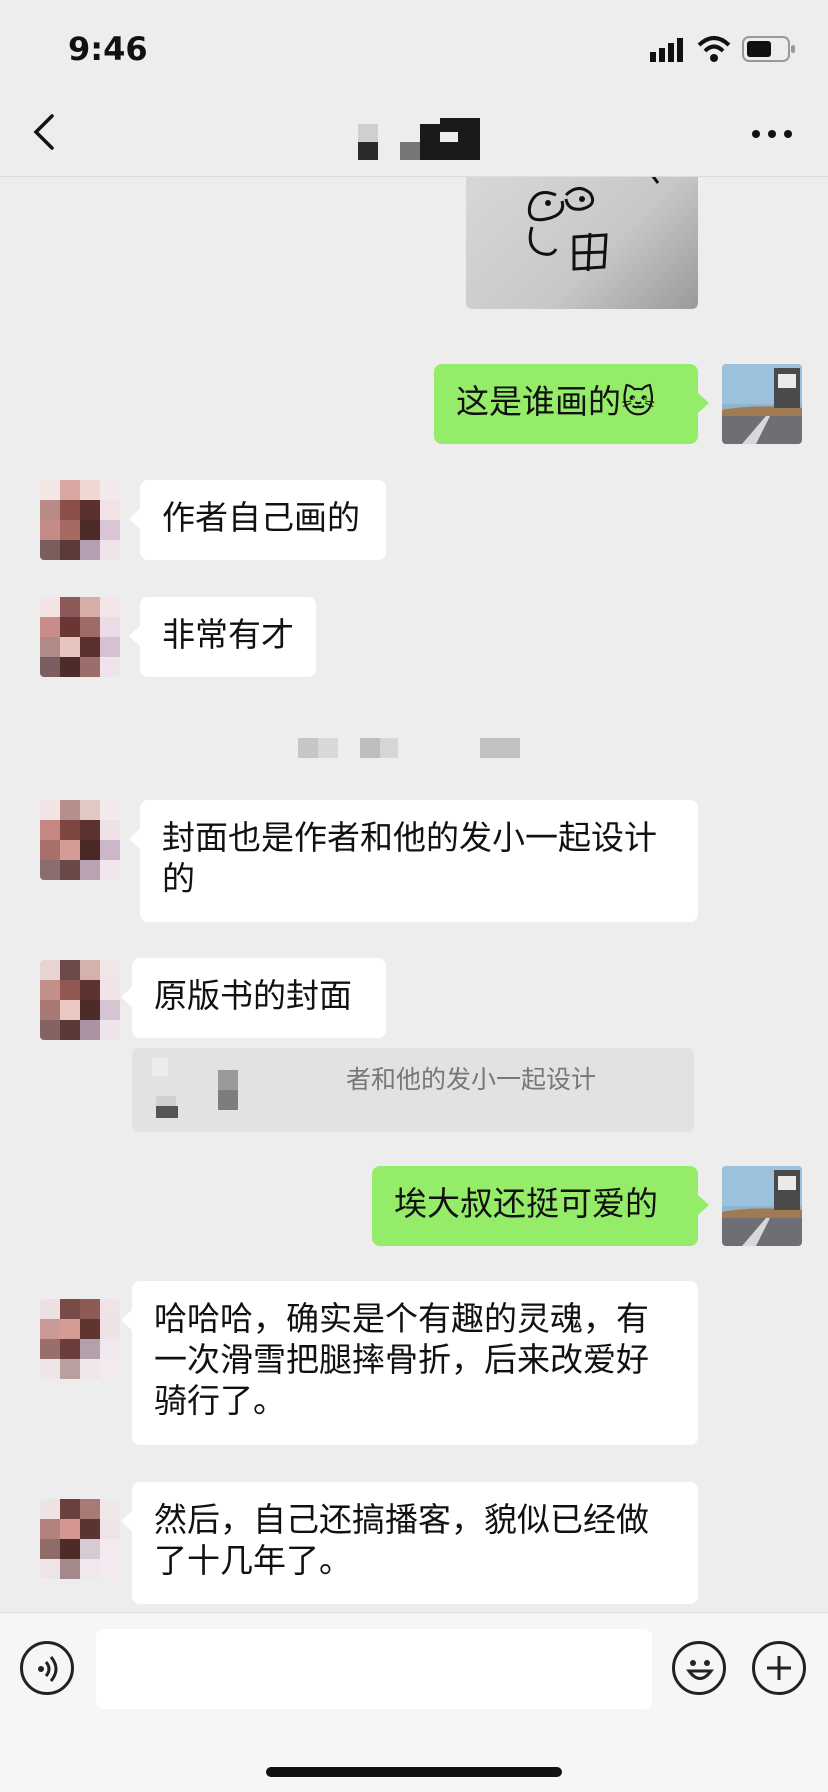 The image size is (828, 1792). What do you see at coordinates (414, 1772) in the screenshot?
I see `home-indicator` at bounding box center [414, 1772].